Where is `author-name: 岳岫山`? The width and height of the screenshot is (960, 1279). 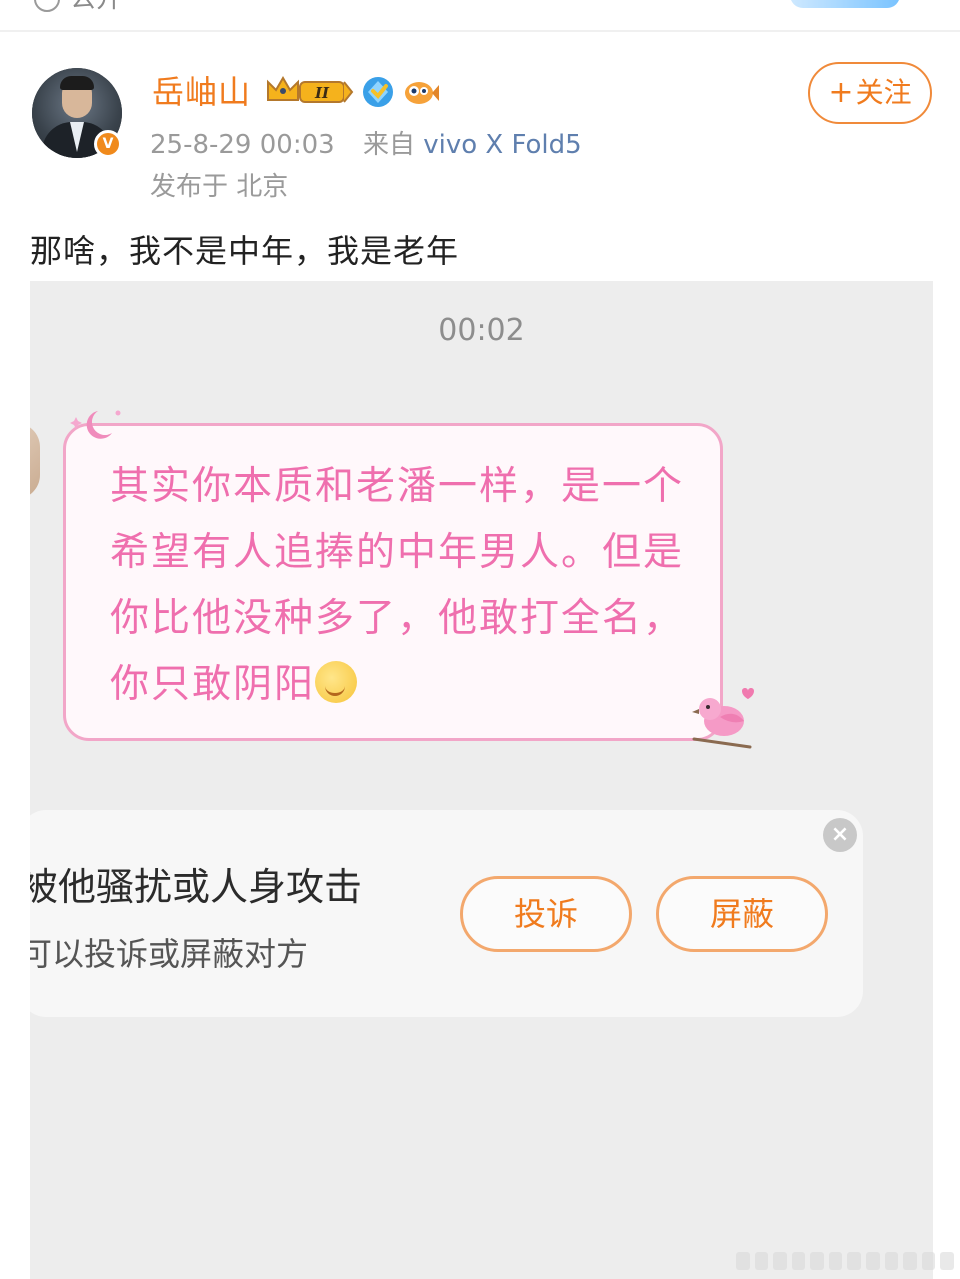
author-name: 岳岫山 is located at coordinates (201, 92).